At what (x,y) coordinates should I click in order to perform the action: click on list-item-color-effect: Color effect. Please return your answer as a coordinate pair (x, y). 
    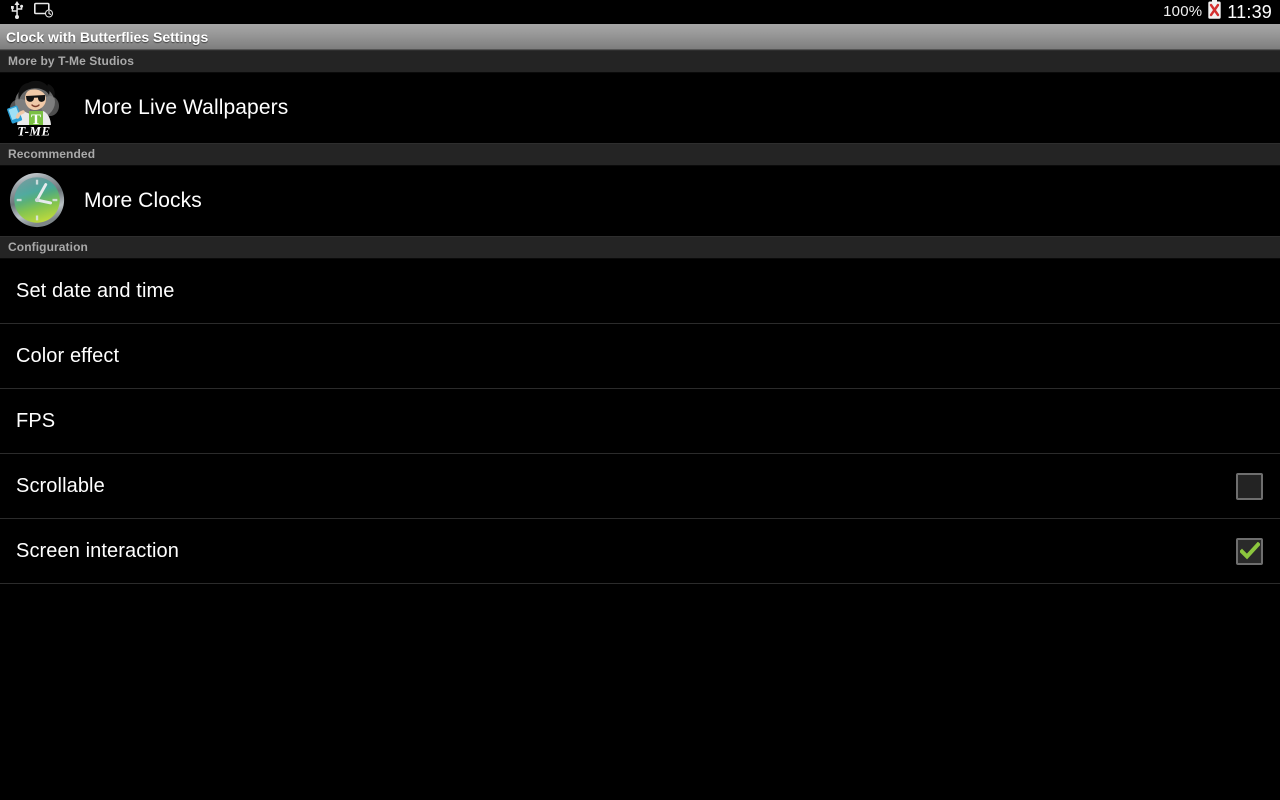
    Looking at the image, I should click on (640, 356).